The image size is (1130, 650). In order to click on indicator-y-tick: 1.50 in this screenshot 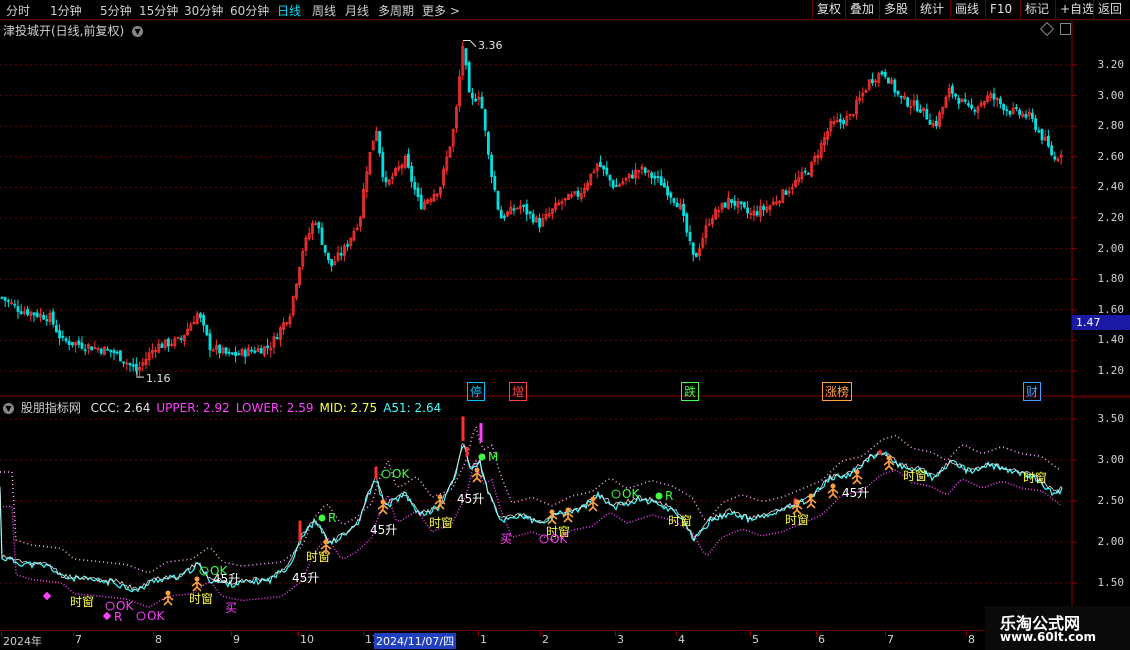, I will do `click(1111, 582)`.